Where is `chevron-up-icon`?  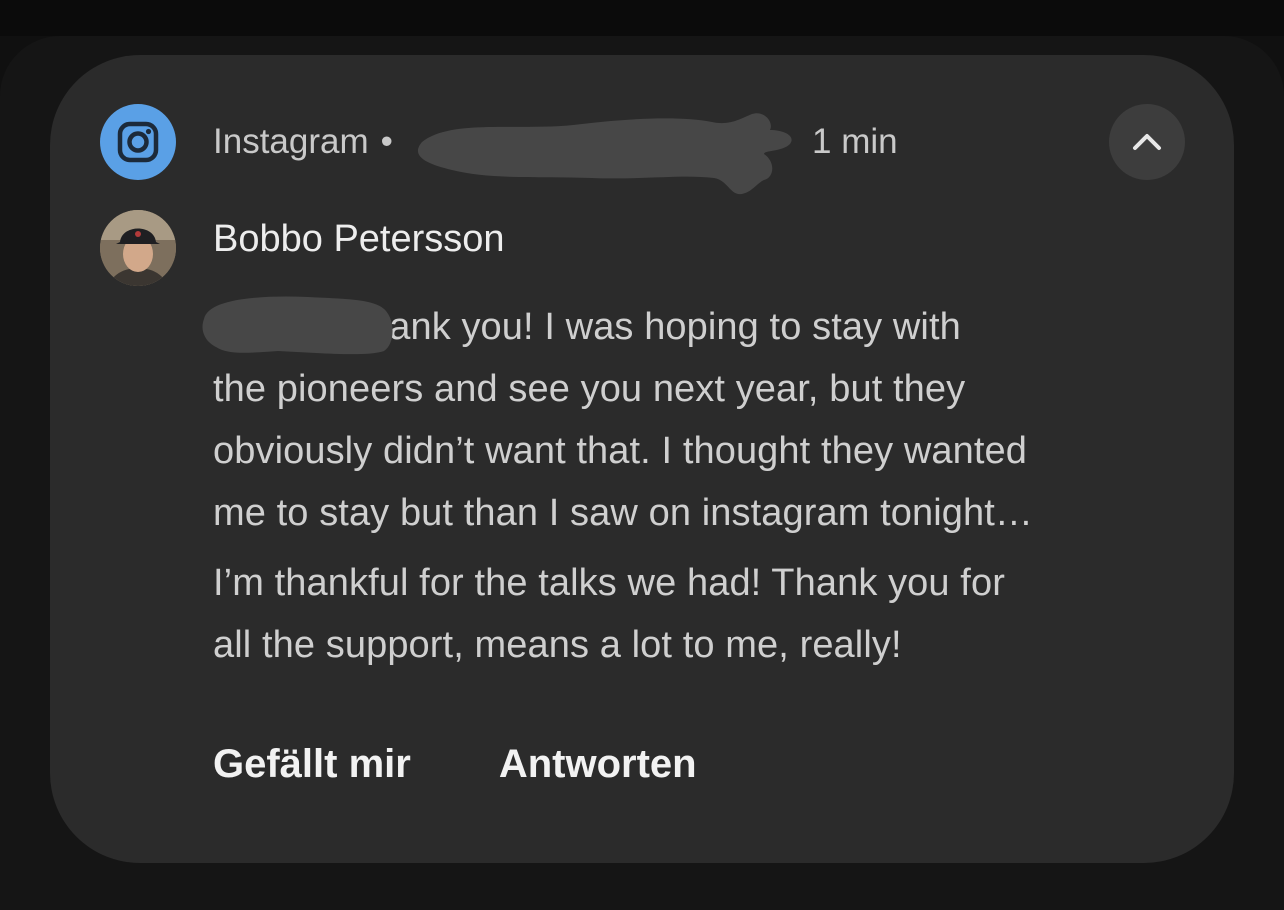
chevron-up-icon is located at coordinates (1147, 142).